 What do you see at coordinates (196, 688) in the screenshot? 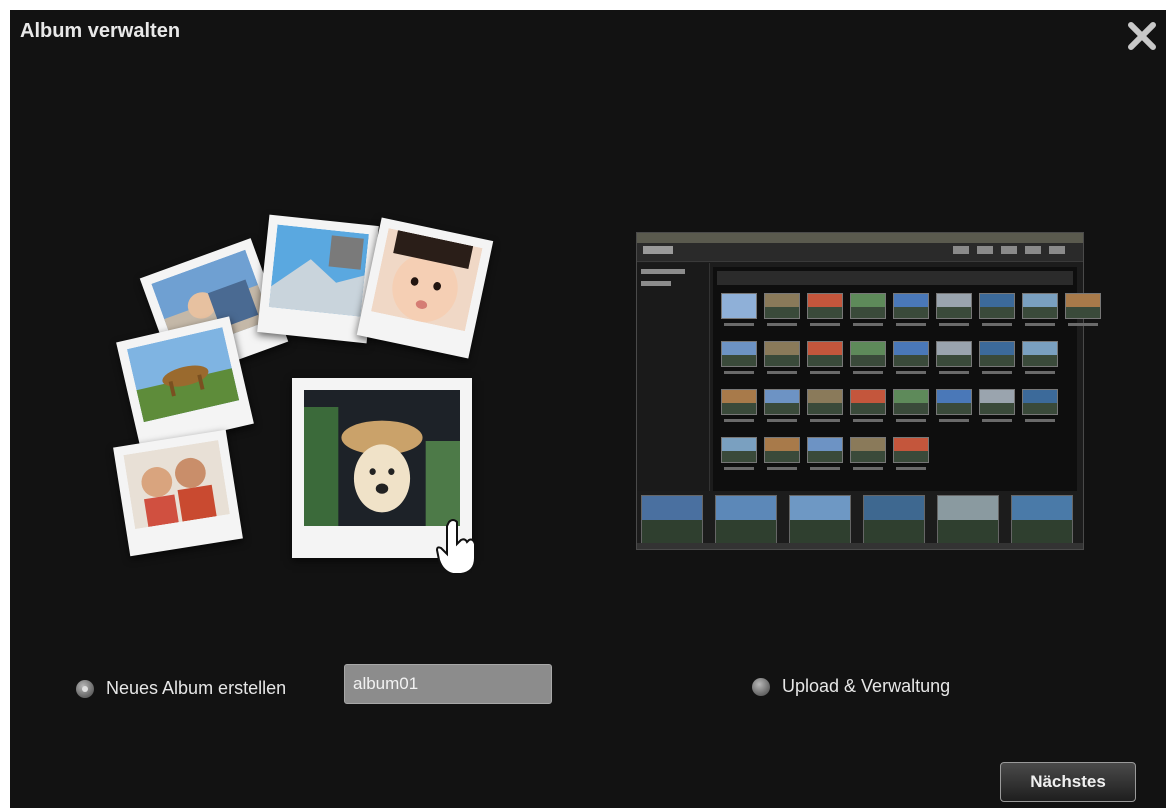
I see `new-album-label: Neues Album erstellen` at bounding box center [196, 688].